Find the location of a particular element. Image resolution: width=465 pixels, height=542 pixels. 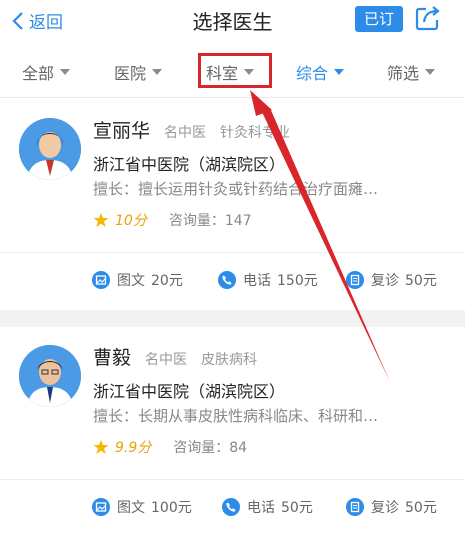

share-icon is located at coordinates (428, 18).